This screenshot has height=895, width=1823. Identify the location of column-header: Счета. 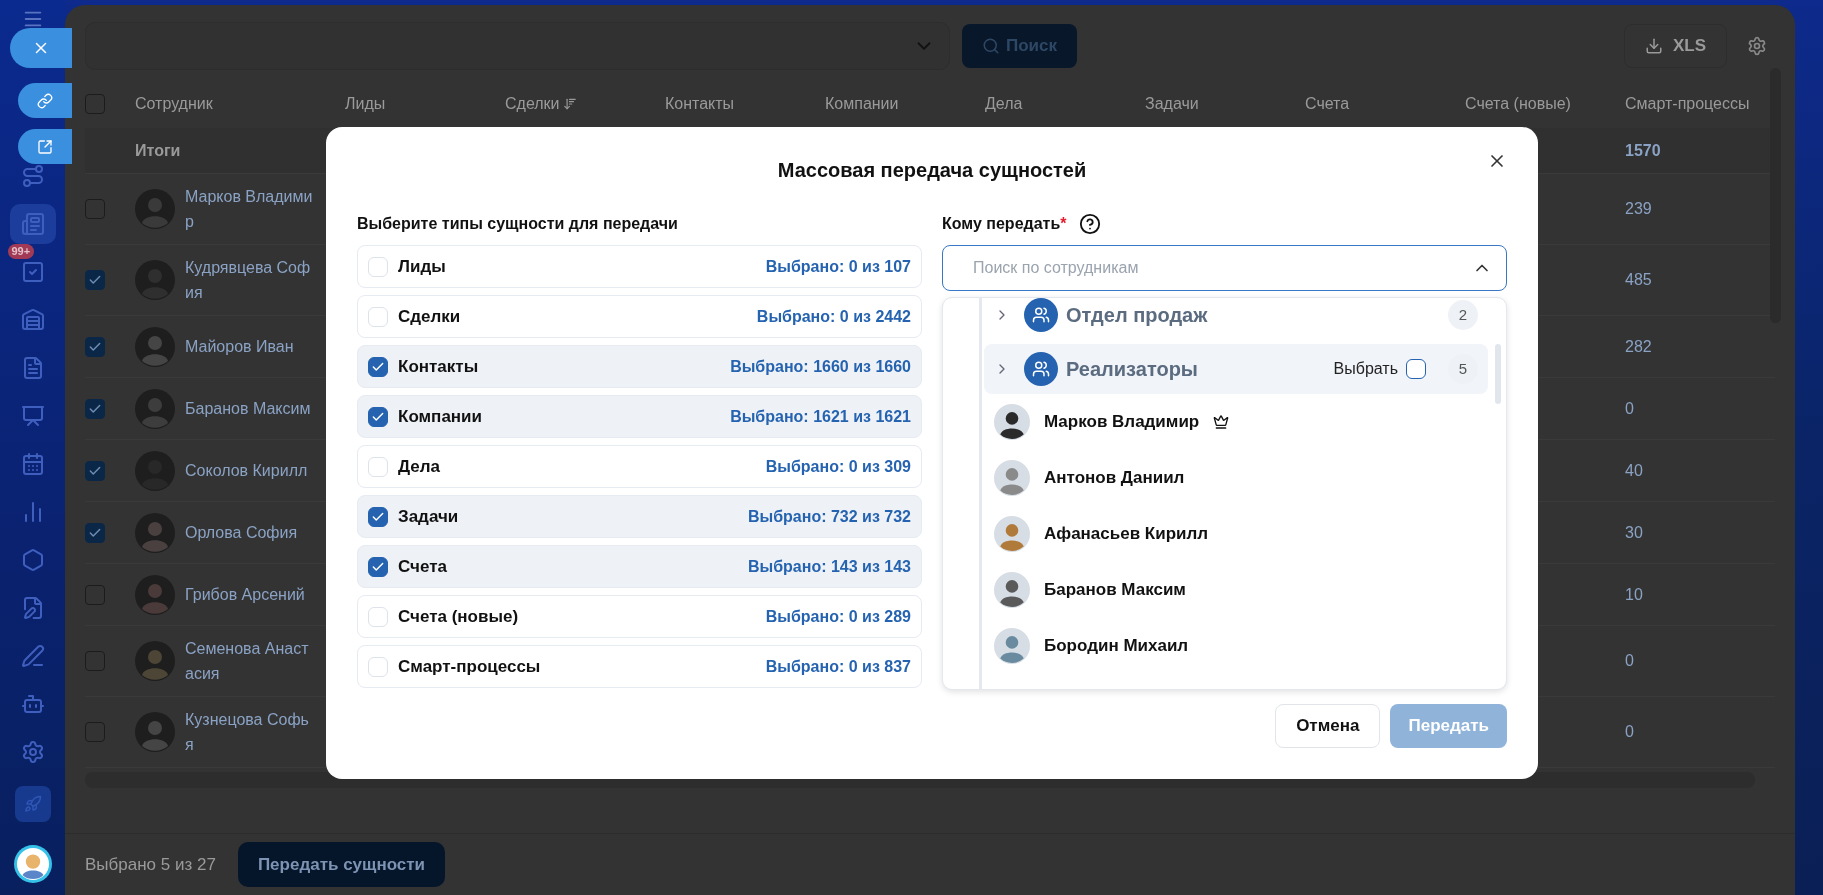
(1327, 104).